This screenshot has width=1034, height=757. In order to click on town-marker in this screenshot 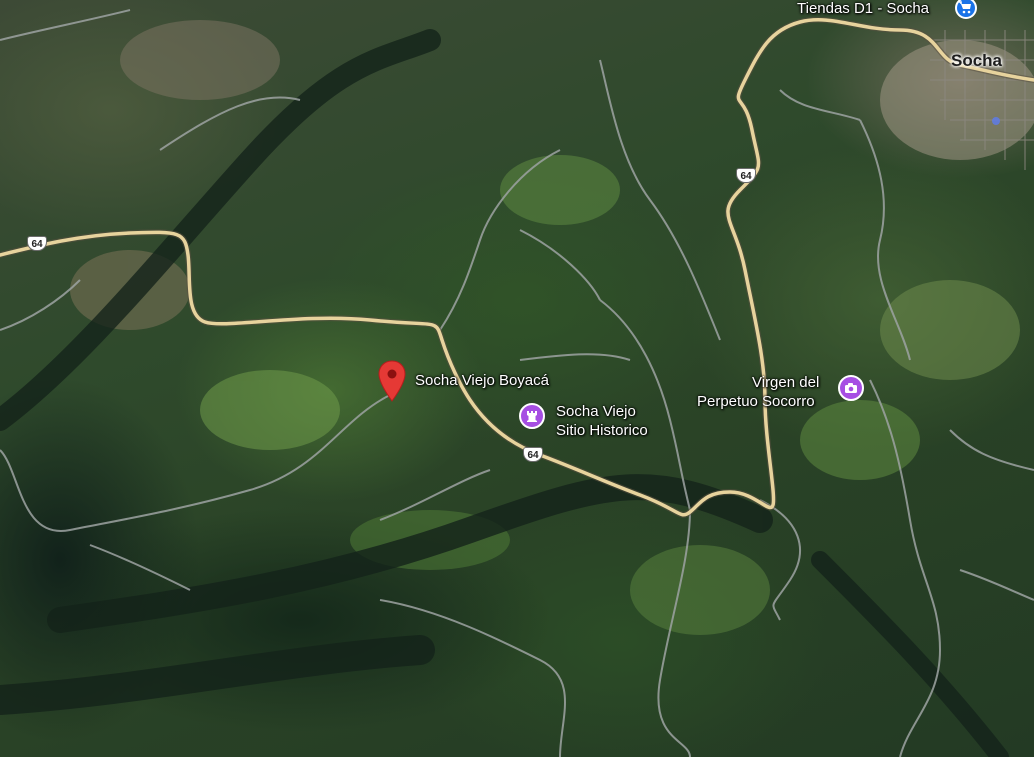, I will do `click(996, 121)`.